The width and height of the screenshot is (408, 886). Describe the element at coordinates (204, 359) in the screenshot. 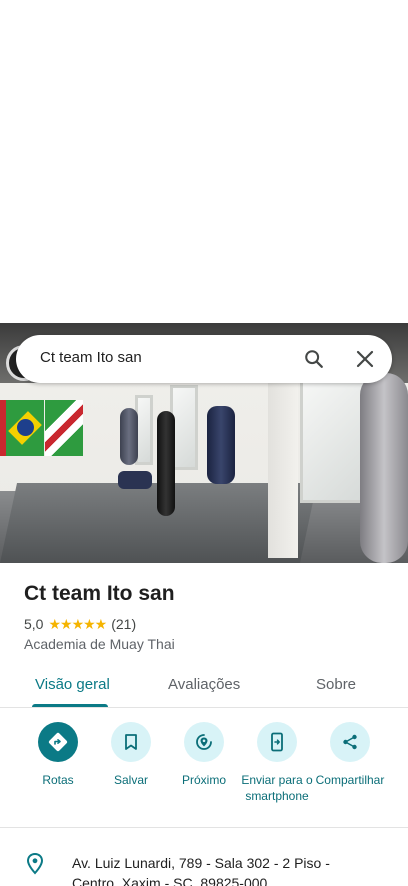

I see `search-bar: Ct team Ito san` at that location.